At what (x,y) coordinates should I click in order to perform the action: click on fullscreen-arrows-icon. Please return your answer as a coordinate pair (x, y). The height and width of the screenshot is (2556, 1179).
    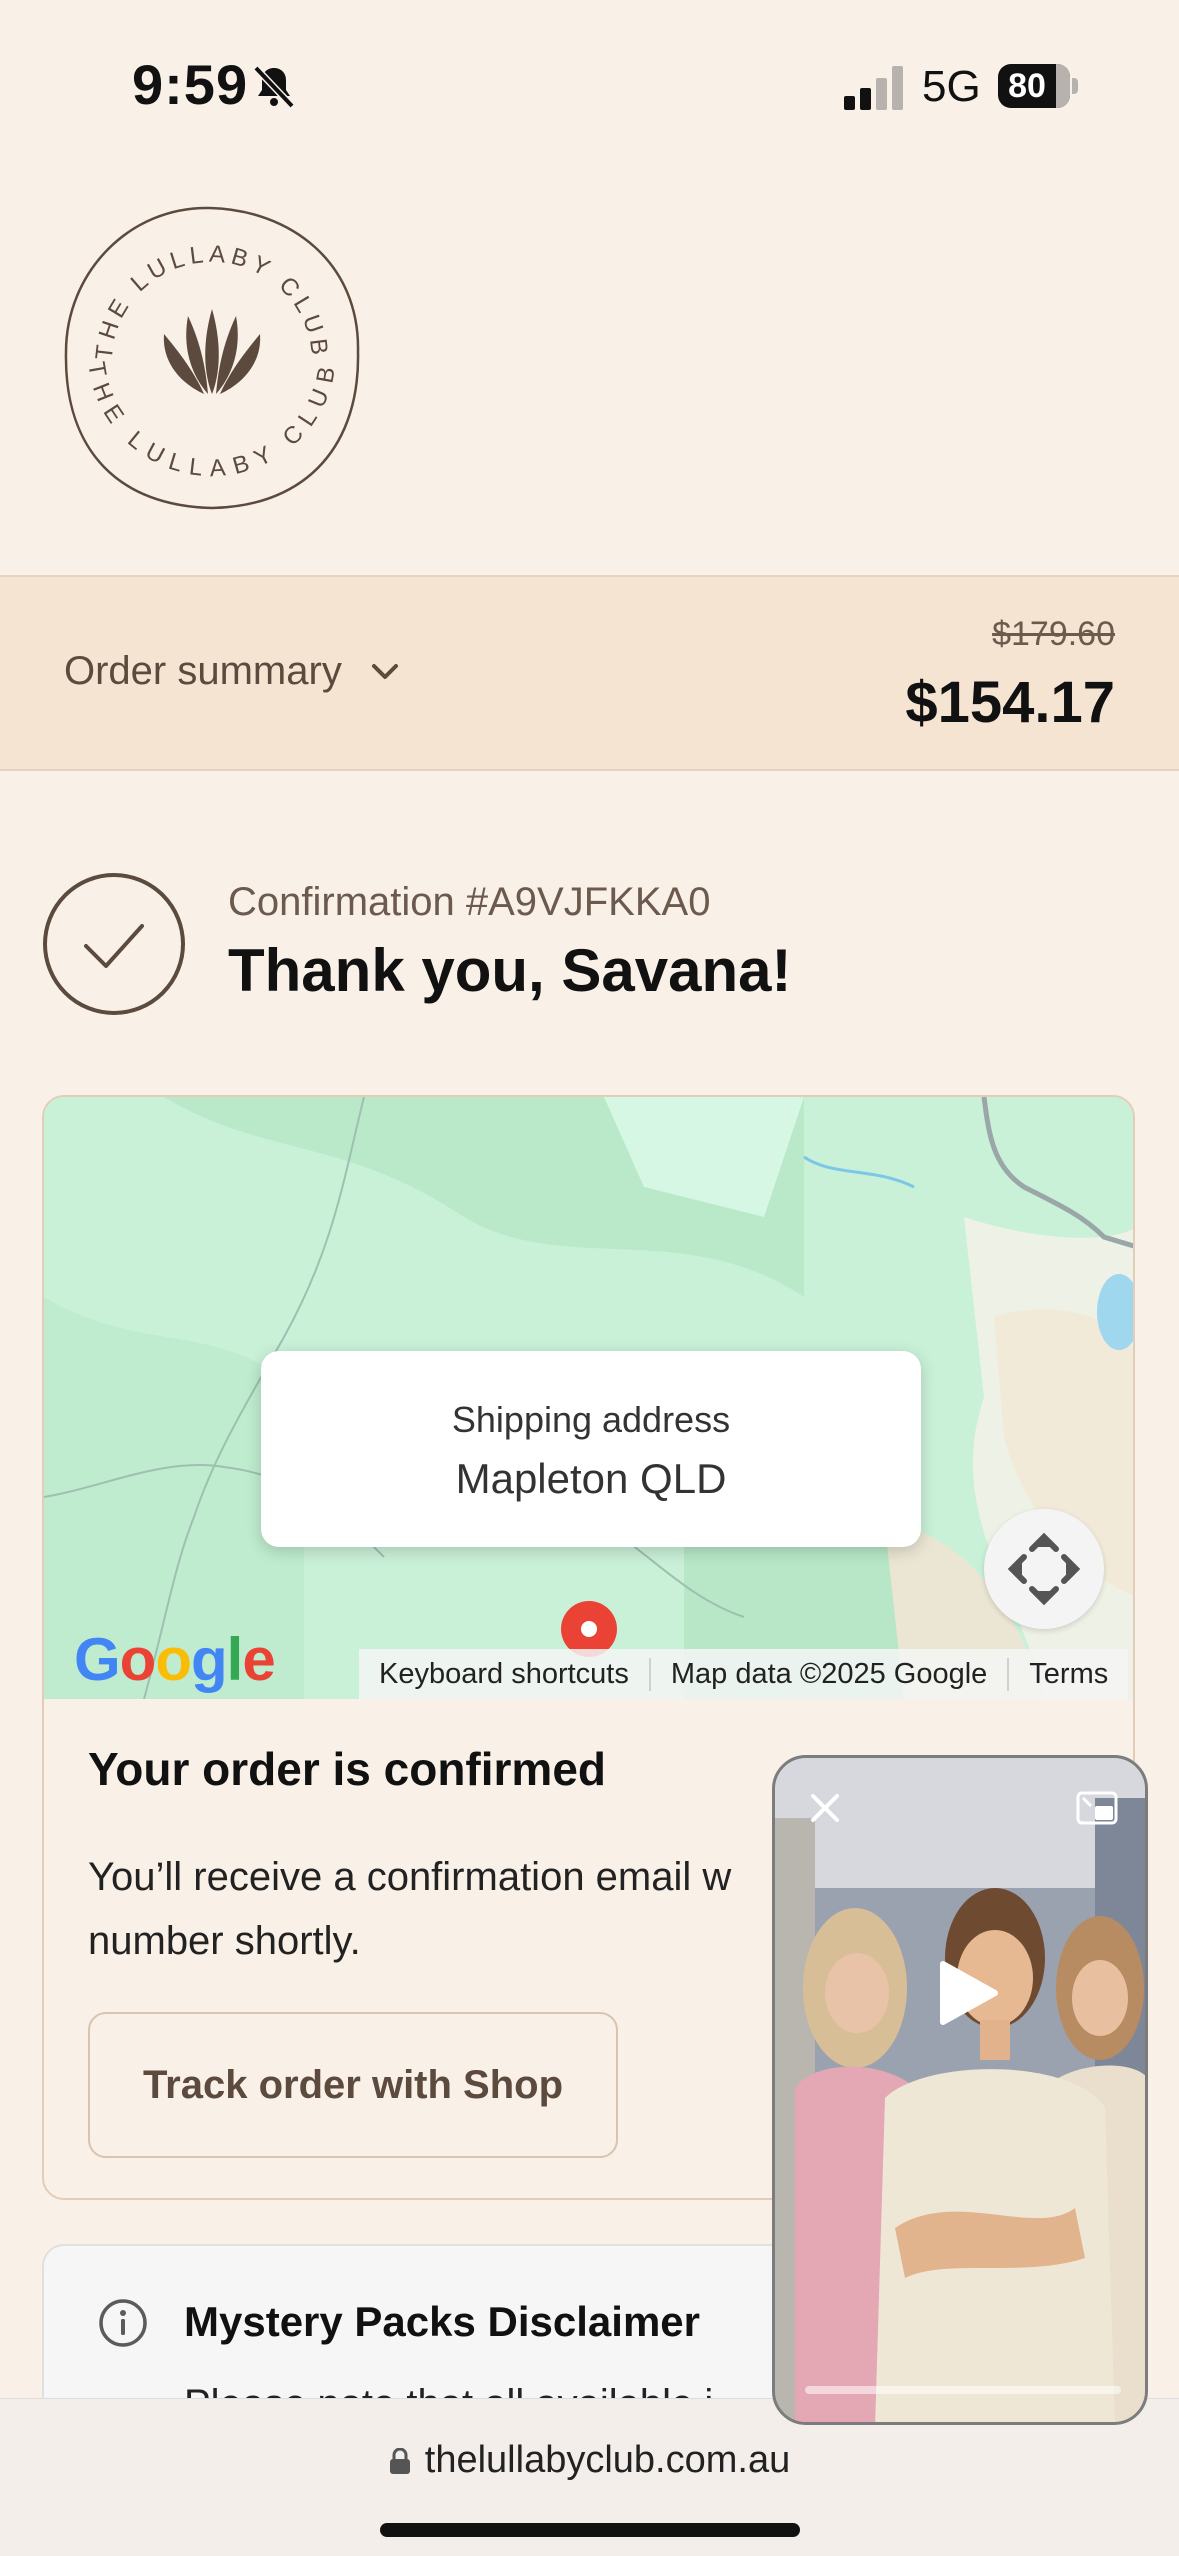
    Looking at the image, I should click on (1044, 1569).